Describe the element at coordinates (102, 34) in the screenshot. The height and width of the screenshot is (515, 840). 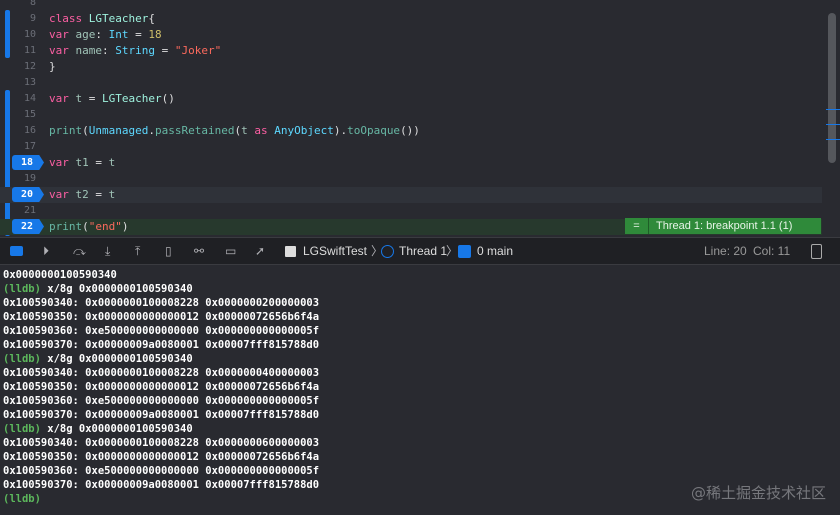
I see `code-token: :` at that location.